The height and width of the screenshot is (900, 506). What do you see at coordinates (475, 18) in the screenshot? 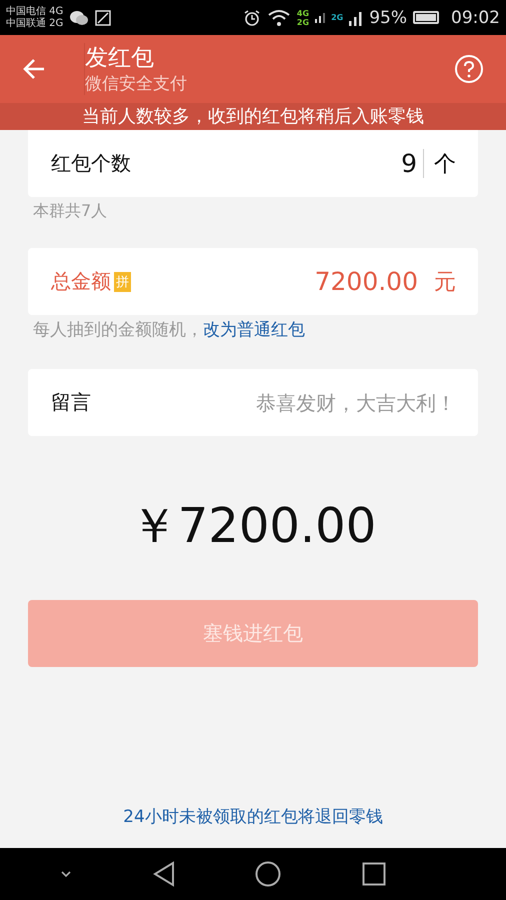
I see `clock: 09:02` at bounding box center [475, 18].